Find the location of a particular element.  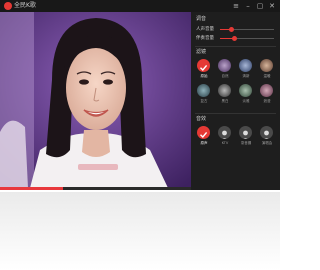

effect-grid: 原声 KTV 录音棚 演唱会 is located at coordinates (236, 139).